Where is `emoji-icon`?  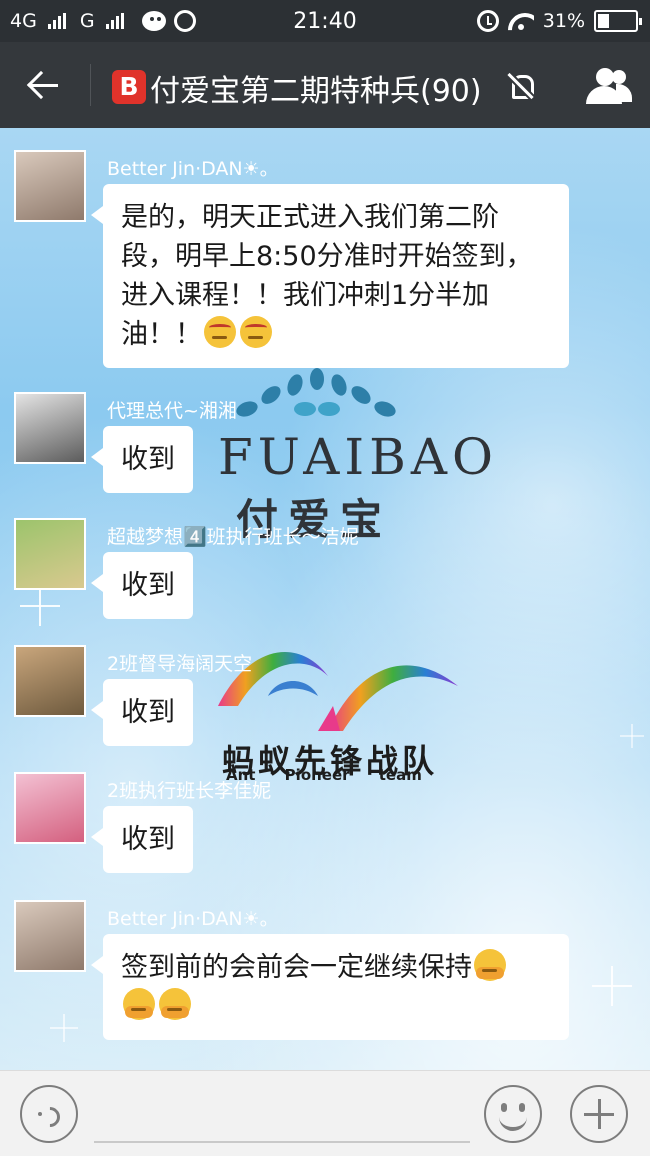 emoji-icon is located at coordinates (513, 1114).